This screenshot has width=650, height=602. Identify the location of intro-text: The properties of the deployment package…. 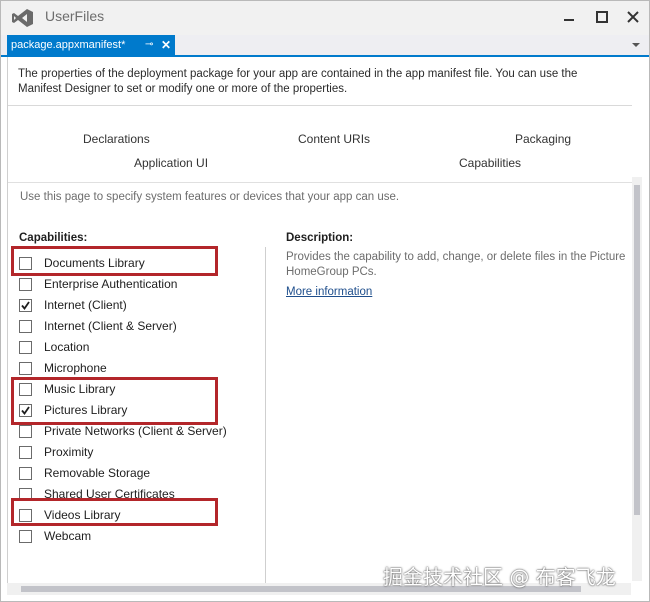
(298, 81).